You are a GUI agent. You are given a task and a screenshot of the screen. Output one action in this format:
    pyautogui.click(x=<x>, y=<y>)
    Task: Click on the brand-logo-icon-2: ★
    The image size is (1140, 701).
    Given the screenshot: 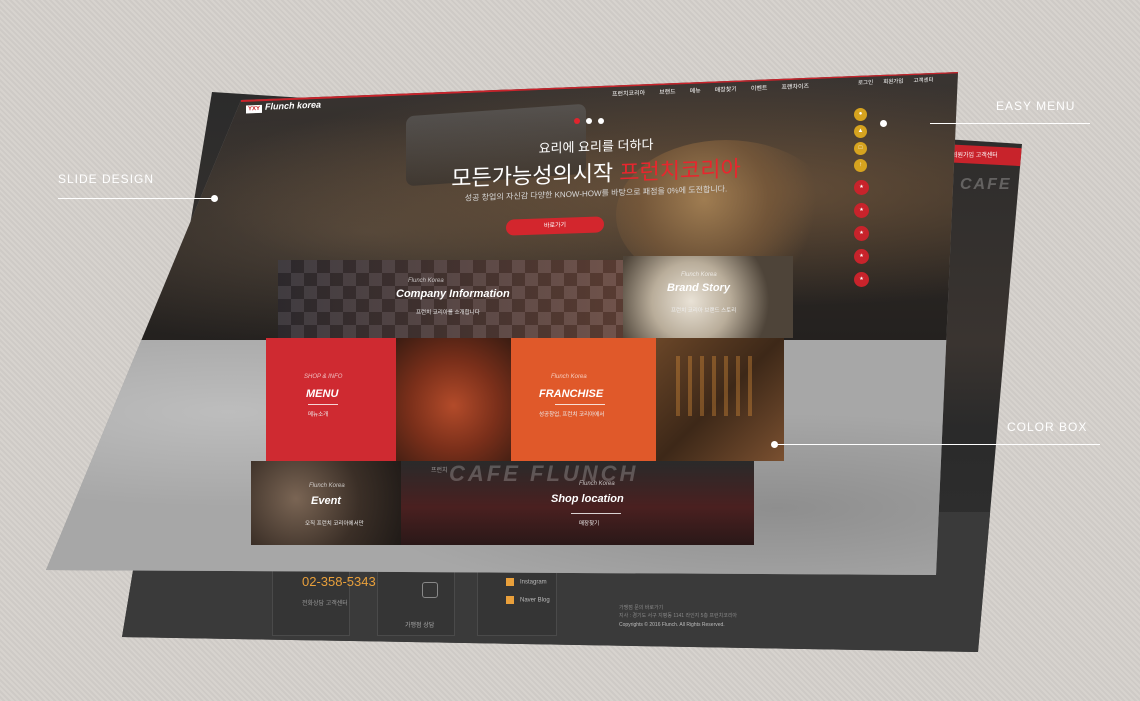 What is the action you would take?
    pyautogui.click(x=861, y=210)
    